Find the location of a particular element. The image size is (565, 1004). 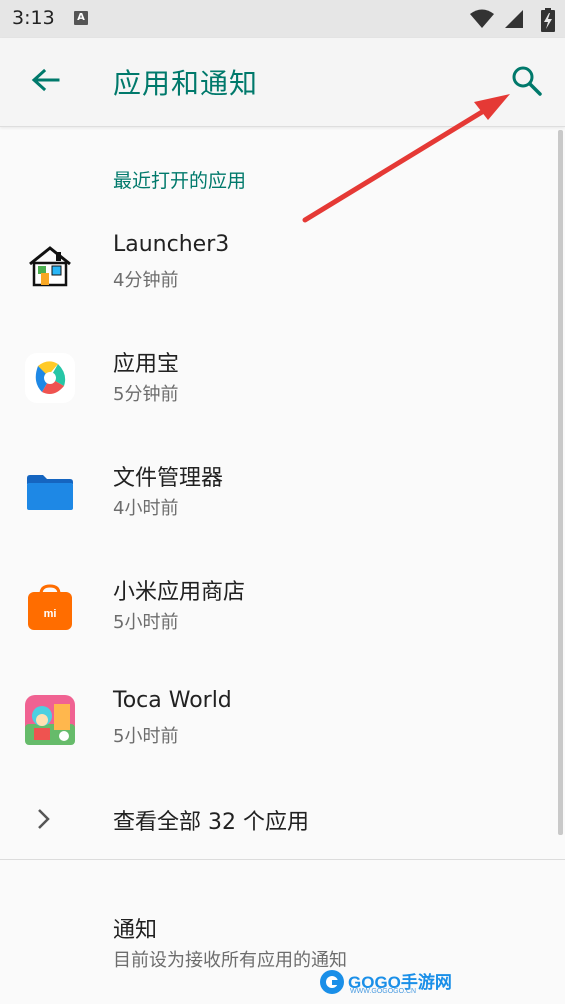

app-row-launcher3: Launcher3 4分钟前 is located at coordinates (277, 264).